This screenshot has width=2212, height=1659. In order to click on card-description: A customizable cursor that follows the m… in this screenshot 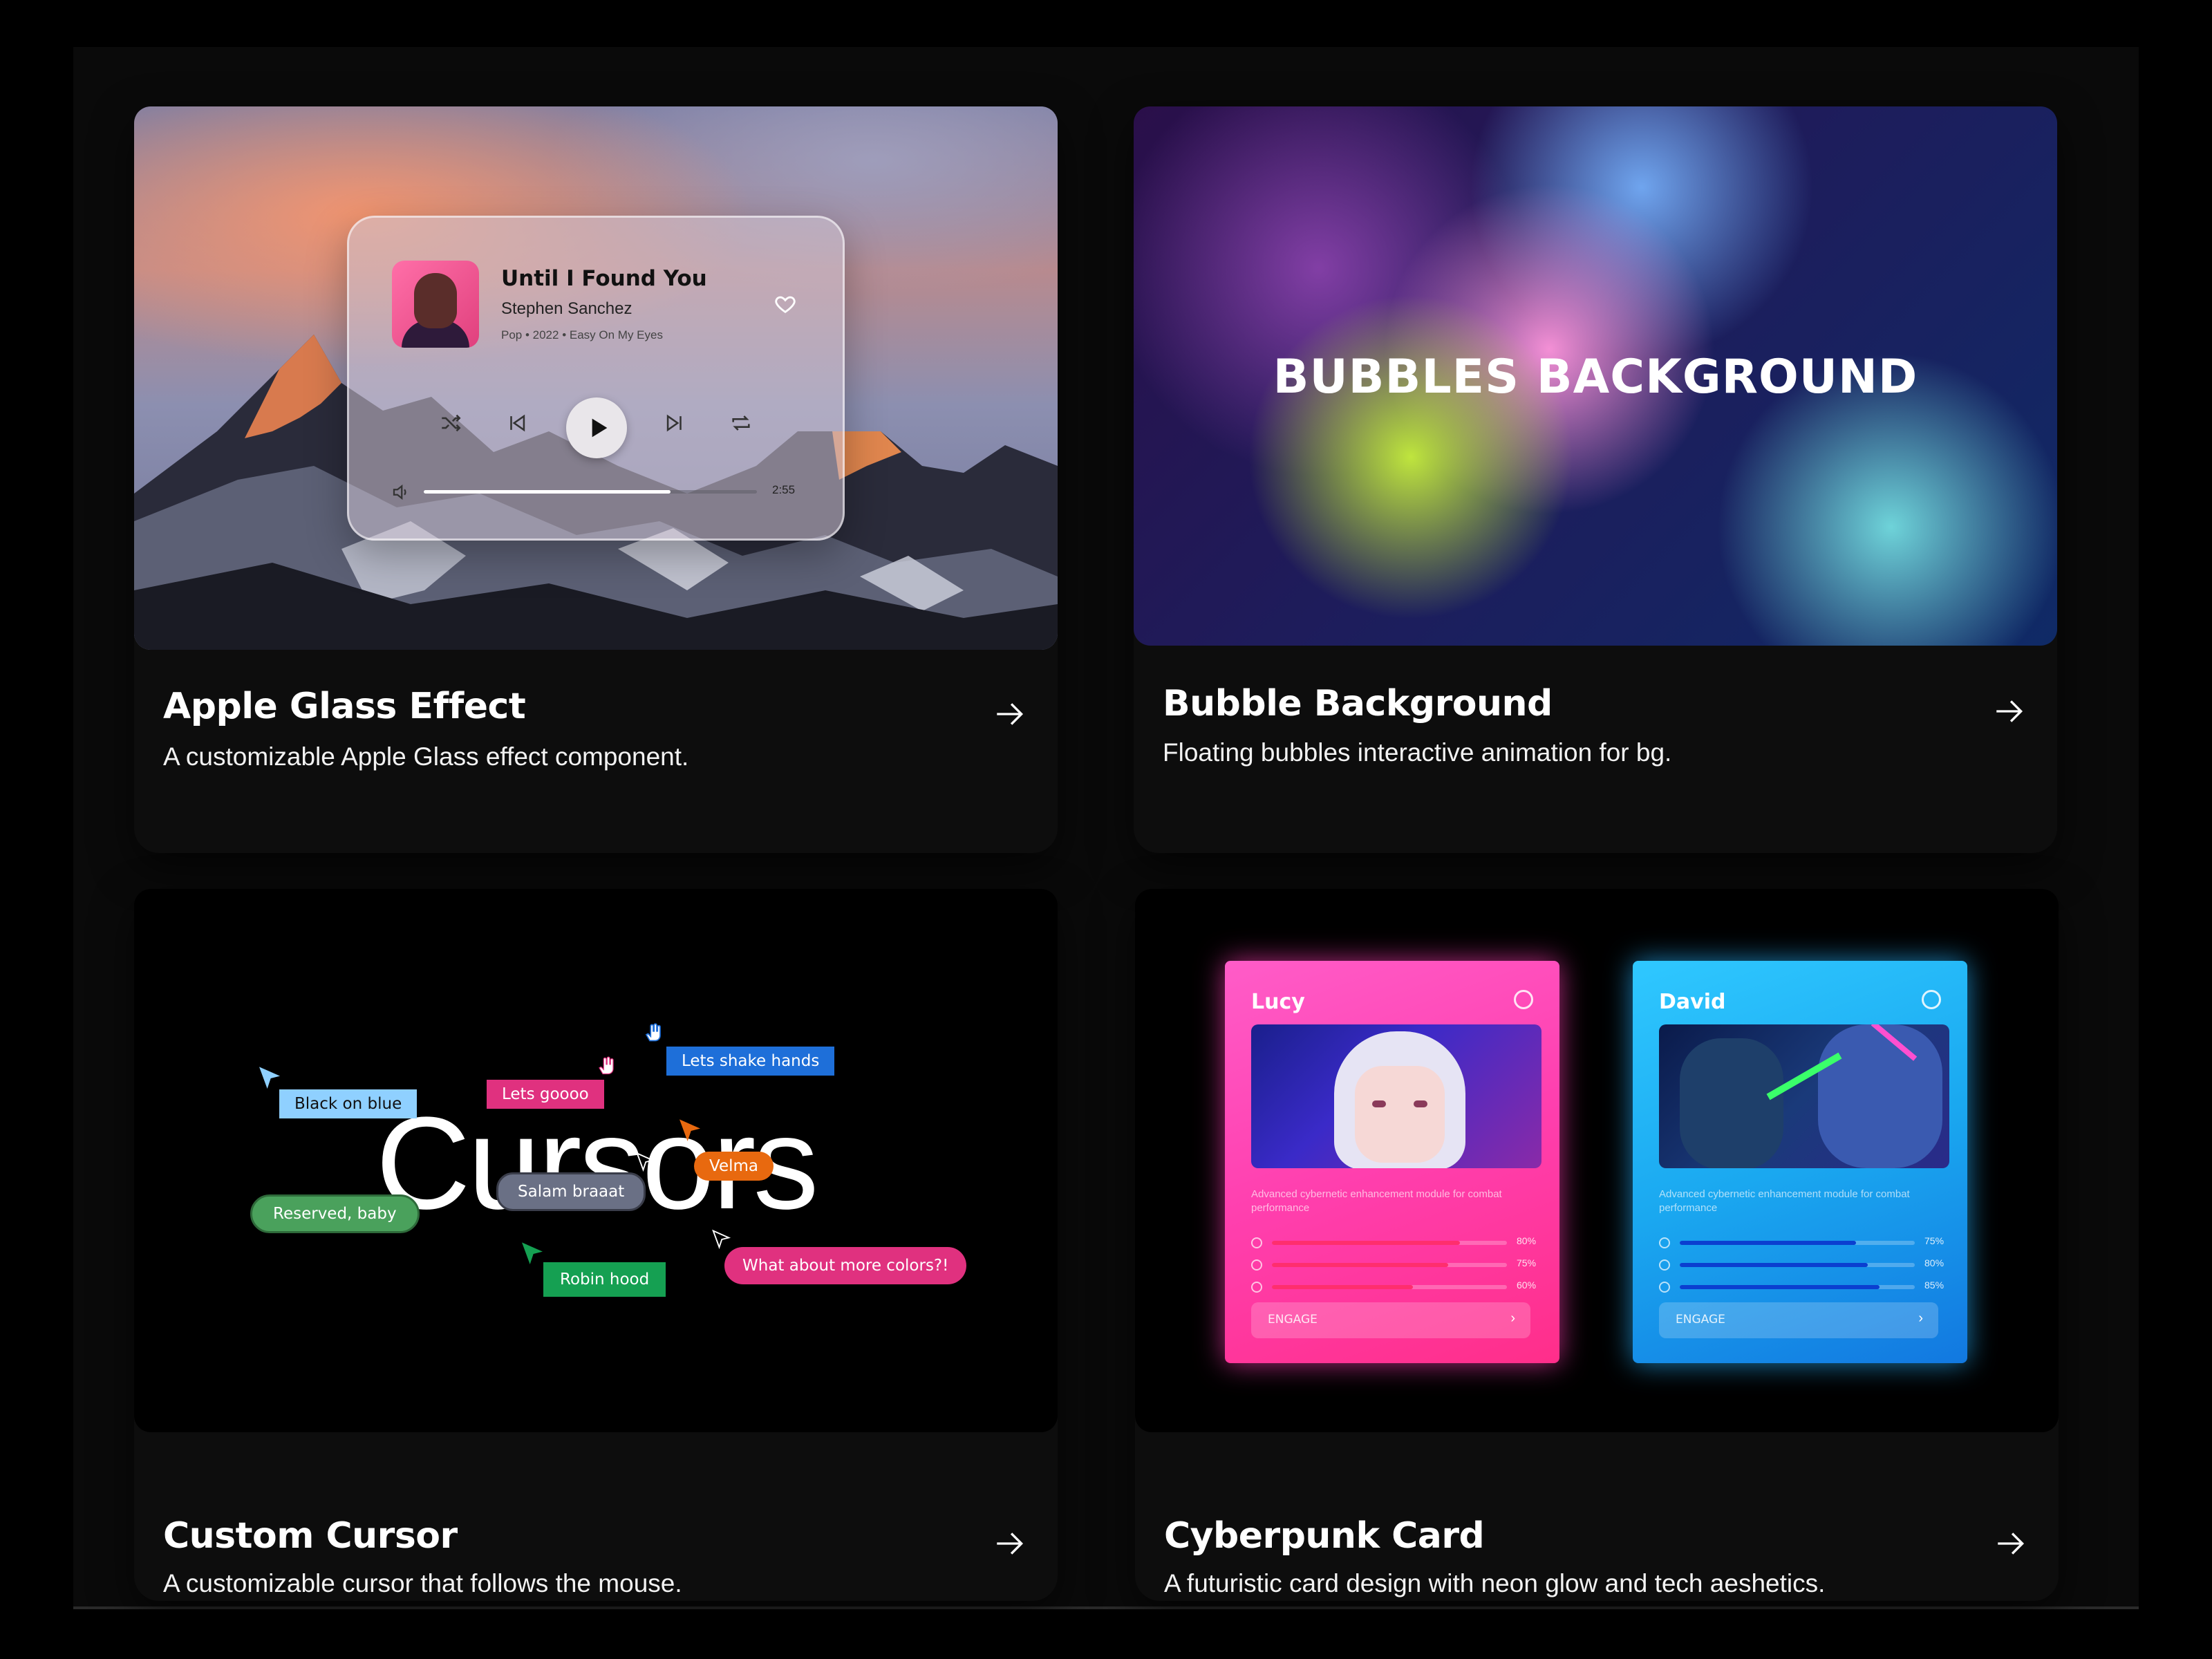, I will do `click(422, 1583)`.